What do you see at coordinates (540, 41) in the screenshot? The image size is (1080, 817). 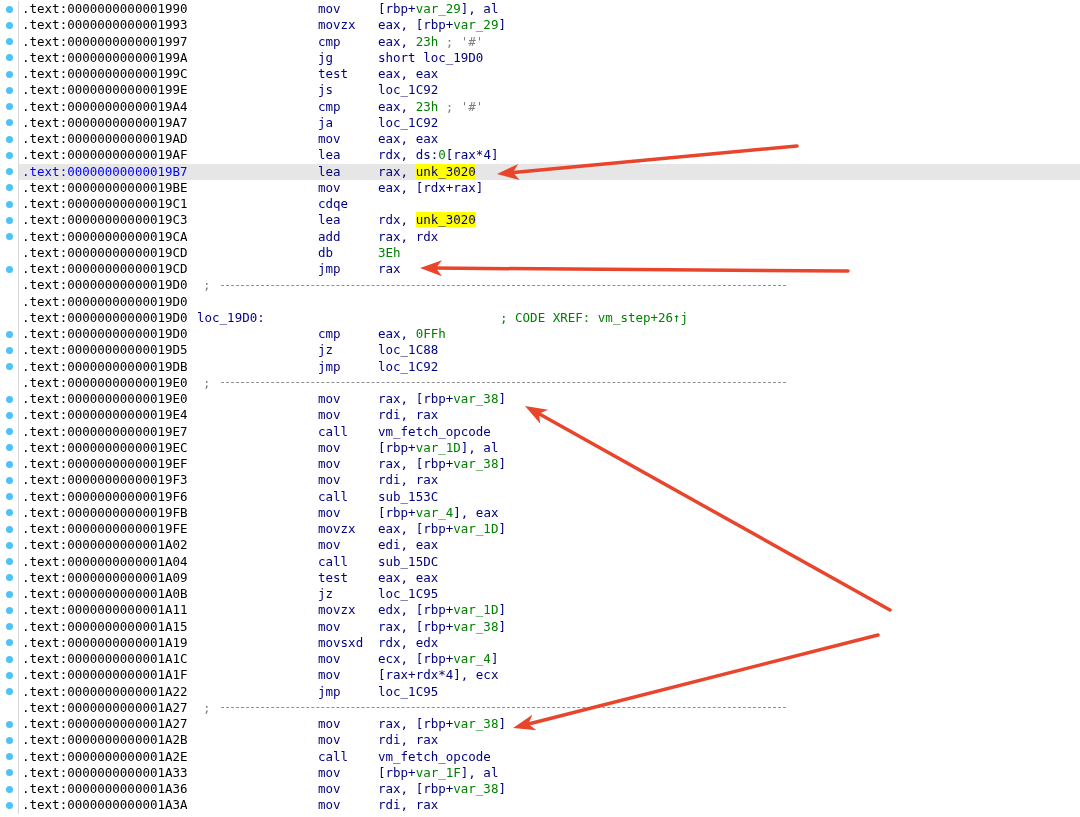 I see `listing-row: .text:0000000000001997 cmp eax, 23h ; '#'` at bounding box center [540, 41].